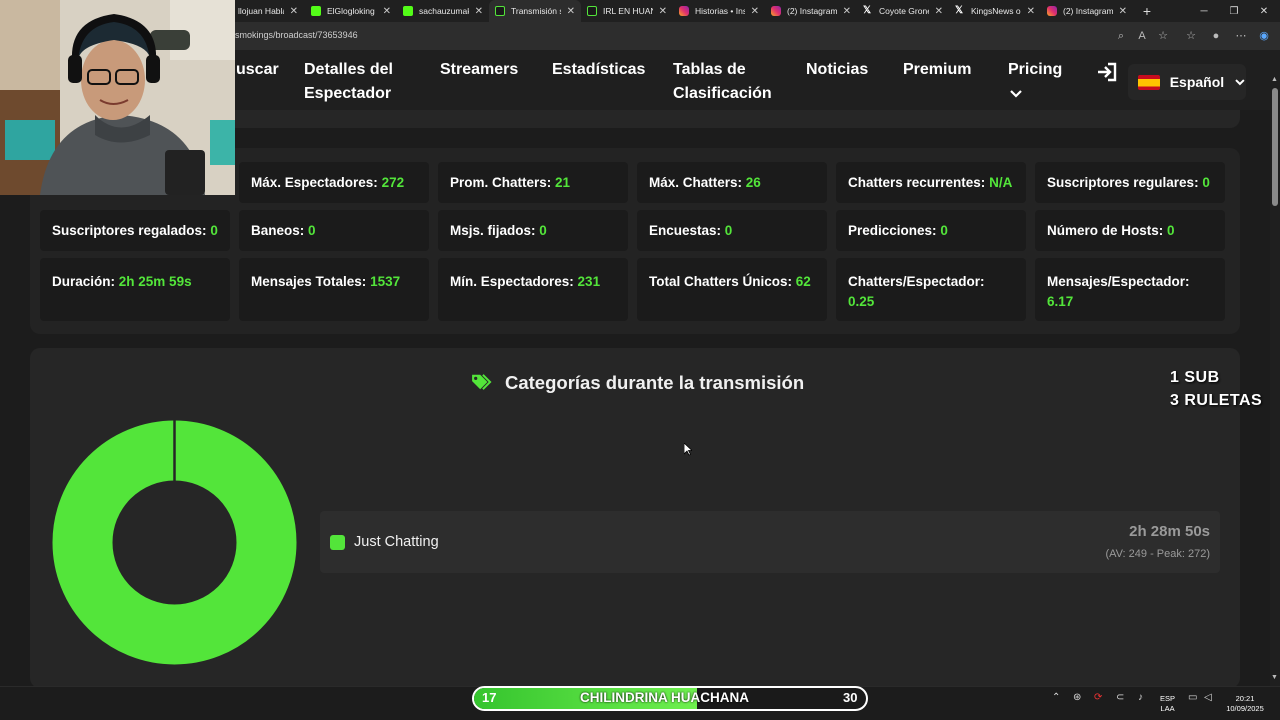 This screenshot has height=720, width=1280. What do you see at coordinates (1274, 677) in the screenshot?
I see `scroll-down-arrow-icon: ▼` at bounding box center [1274, 677].